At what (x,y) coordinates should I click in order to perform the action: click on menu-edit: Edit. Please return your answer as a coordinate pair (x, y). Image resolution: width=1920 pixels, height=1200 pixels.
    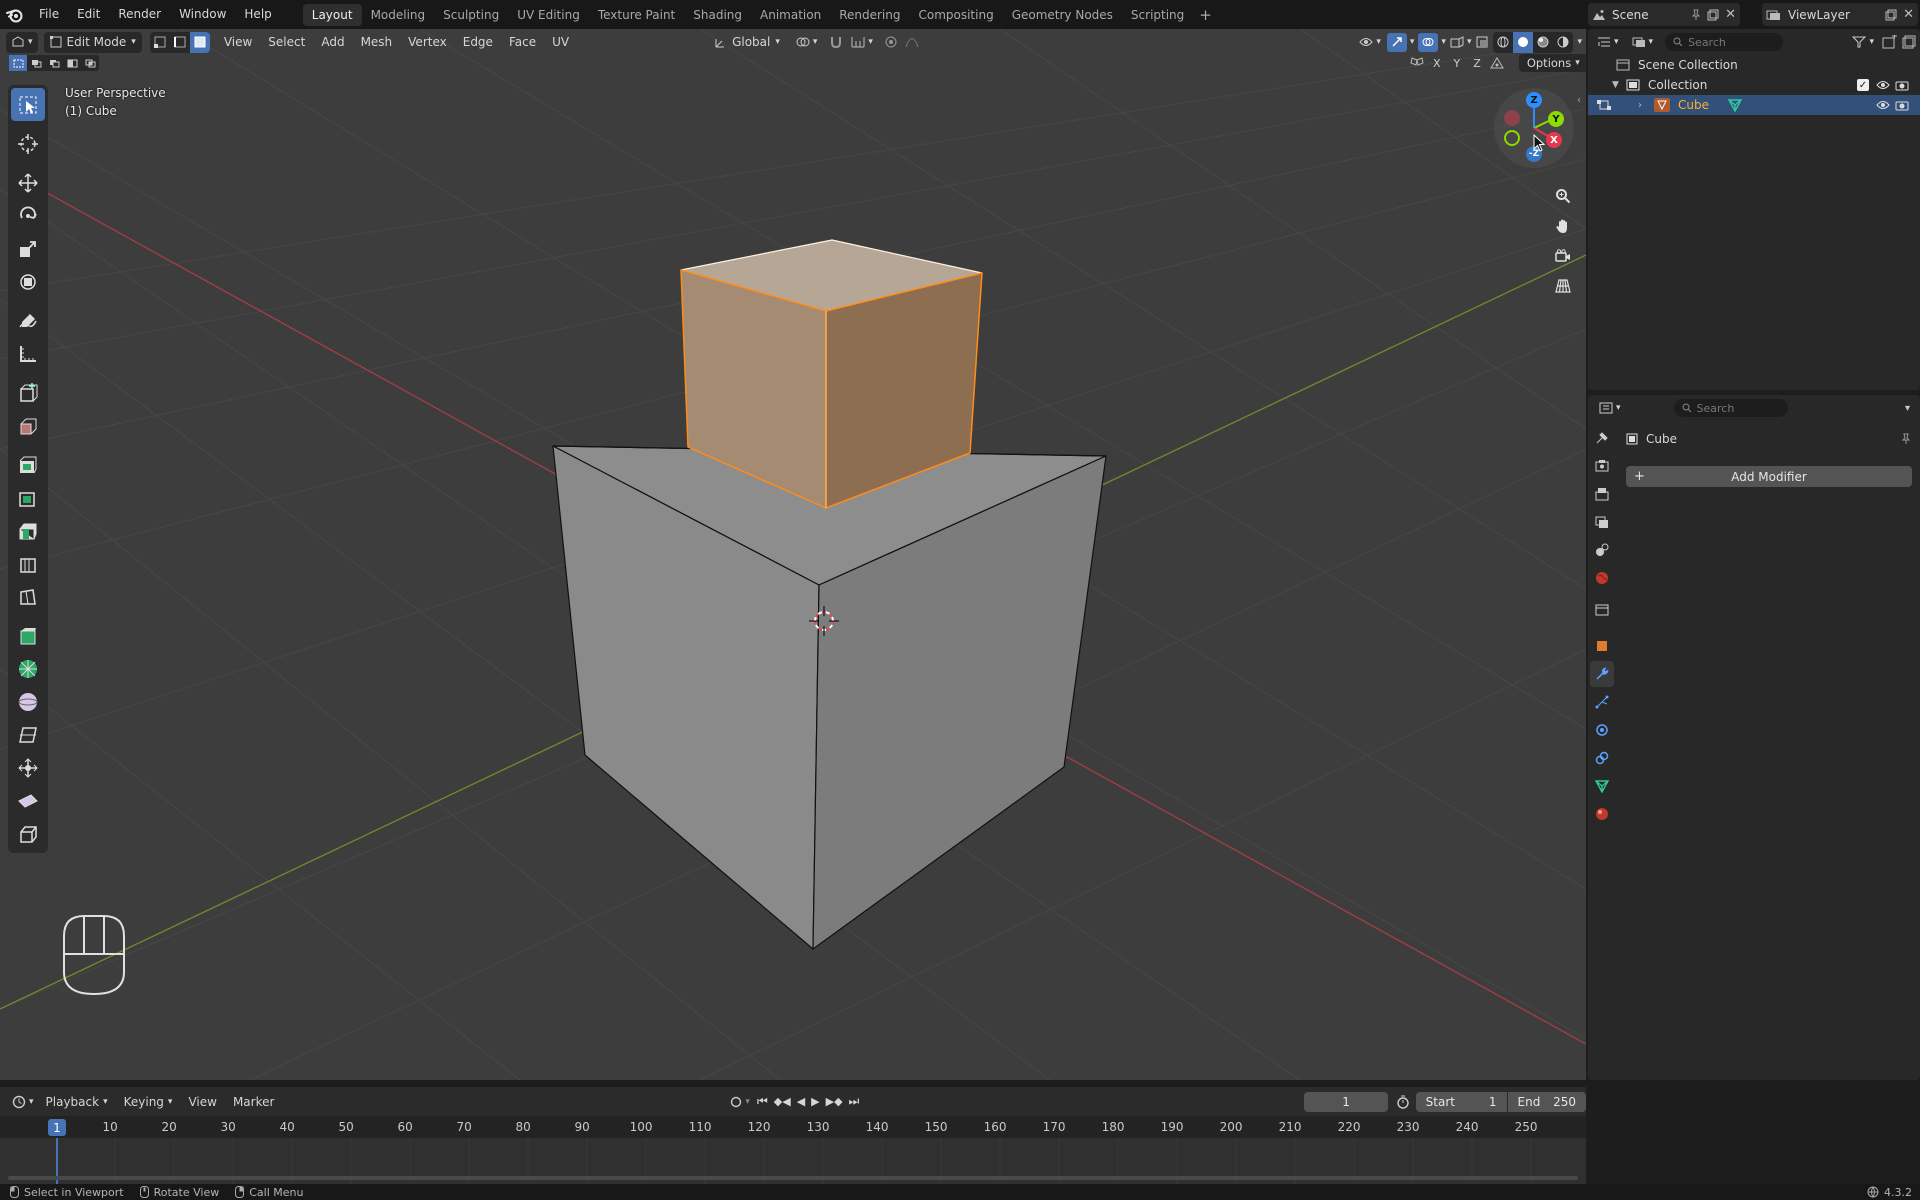
    Looking at the image, I should click on (88, 14).